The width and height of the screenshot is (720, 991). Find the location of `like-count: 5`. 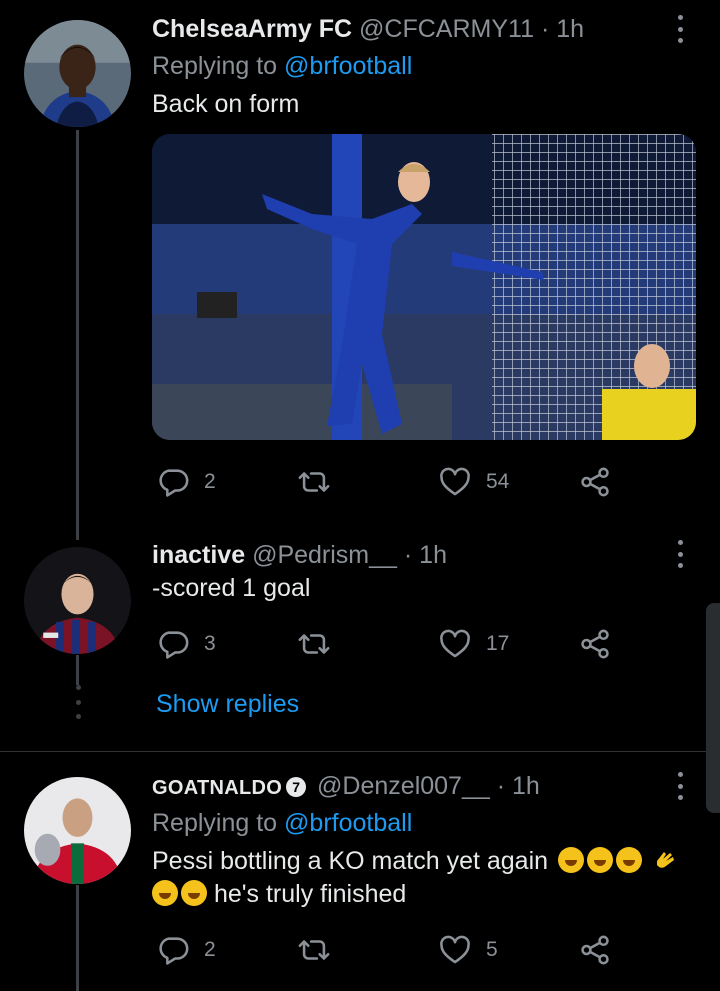

like-count: 5 is located at coordinates (492, 949).